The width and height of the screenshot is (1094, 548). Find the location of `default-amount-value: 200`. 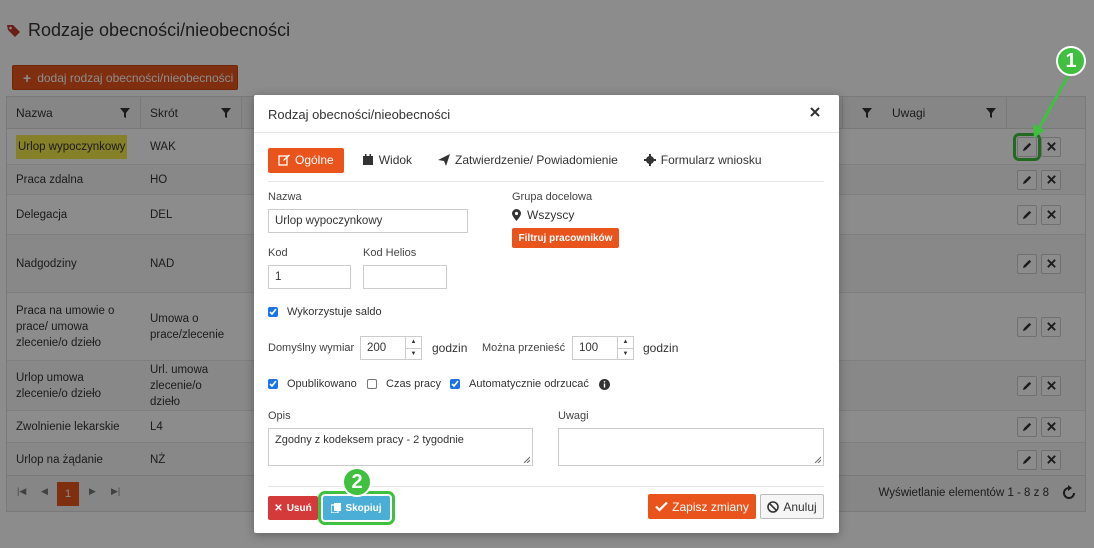

default-amount-value: 200 is located at coordinates (377, 348).